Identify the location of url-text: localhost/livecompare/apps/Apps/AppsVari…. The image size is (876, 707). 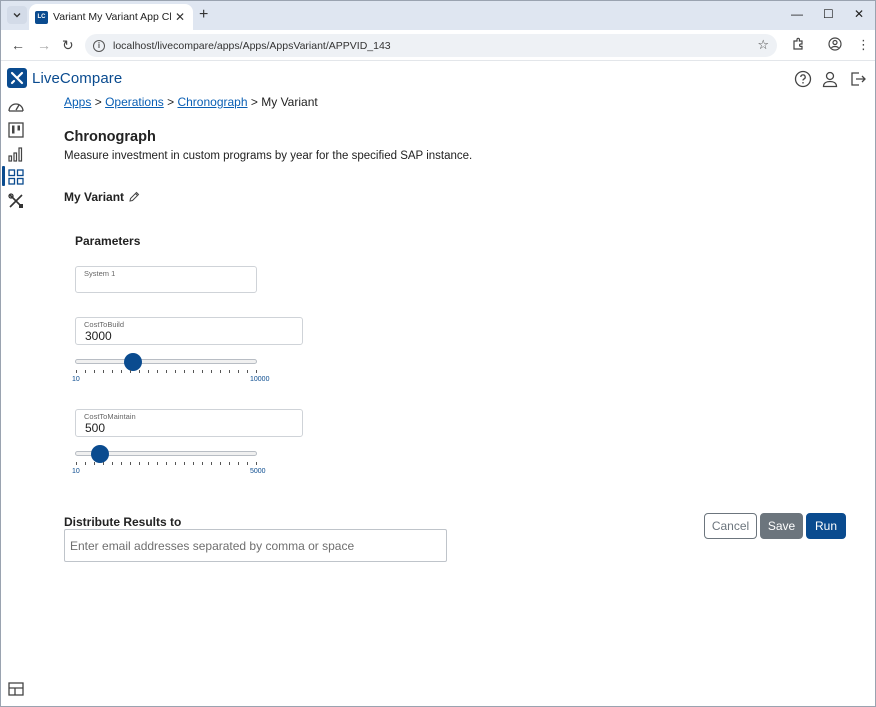
(252, 45).